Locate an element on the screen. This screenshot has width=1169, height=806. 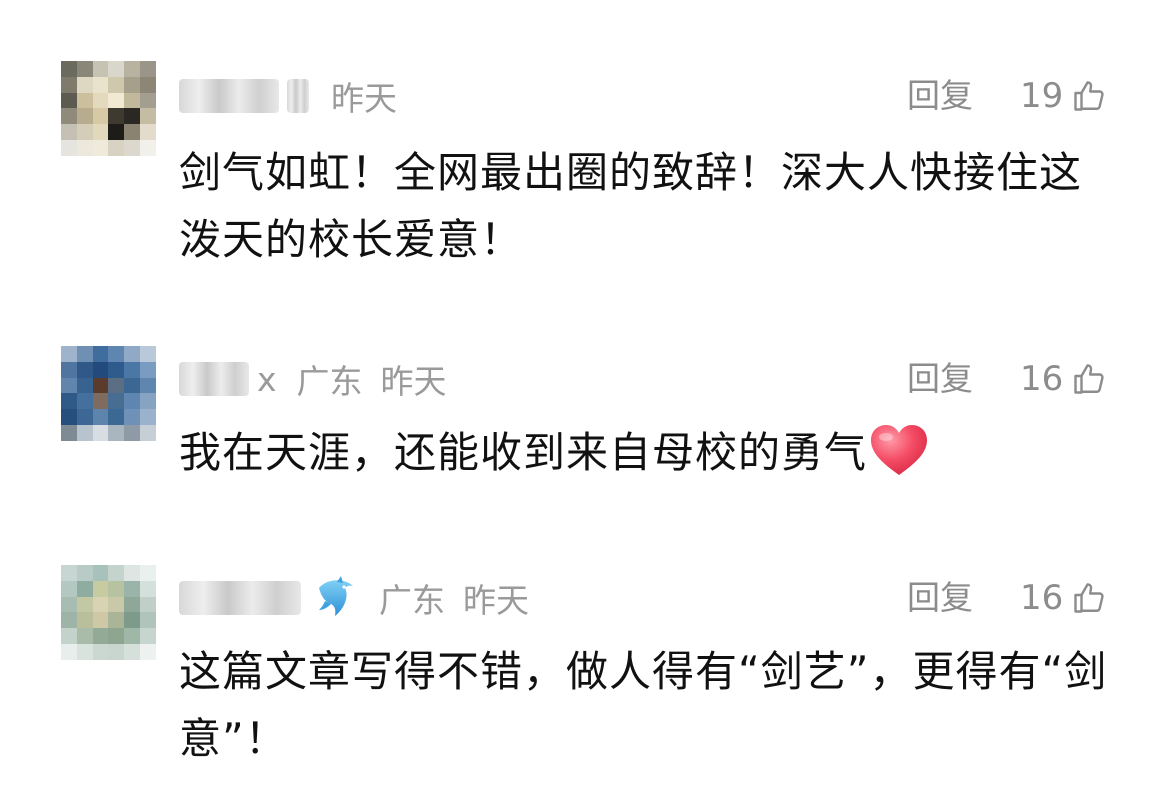
like-button: 19 is located at coordinates (1063, 96).